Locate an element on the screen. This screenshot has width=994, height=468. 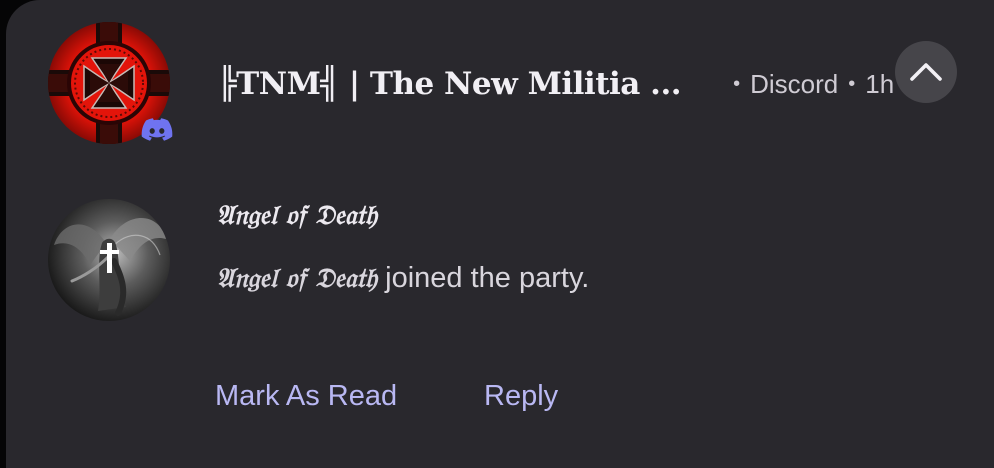
angel-avatar-icon is located at coordinates (109, 260).